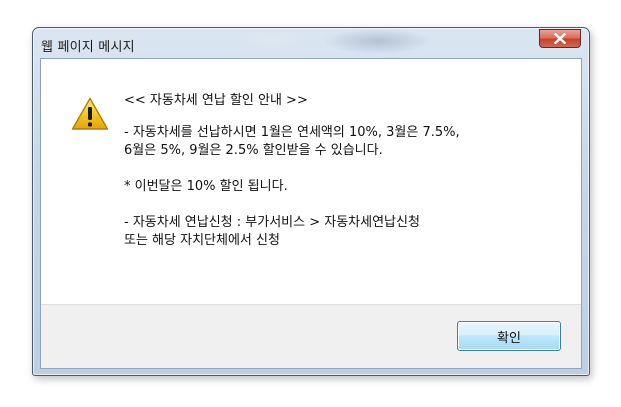 The image size is (621, 407). I want to click on dialog-title: 웹 페이지 메시지, so click(88, 47).